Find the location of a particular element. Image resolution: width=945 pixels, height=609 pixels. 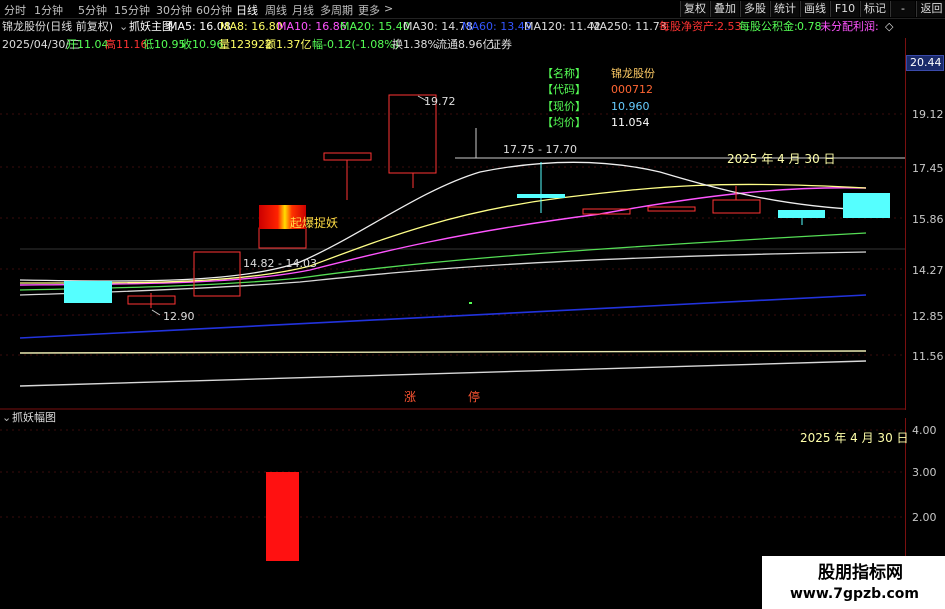

price-tick: 12.85 is located at coordinates (928, 316).